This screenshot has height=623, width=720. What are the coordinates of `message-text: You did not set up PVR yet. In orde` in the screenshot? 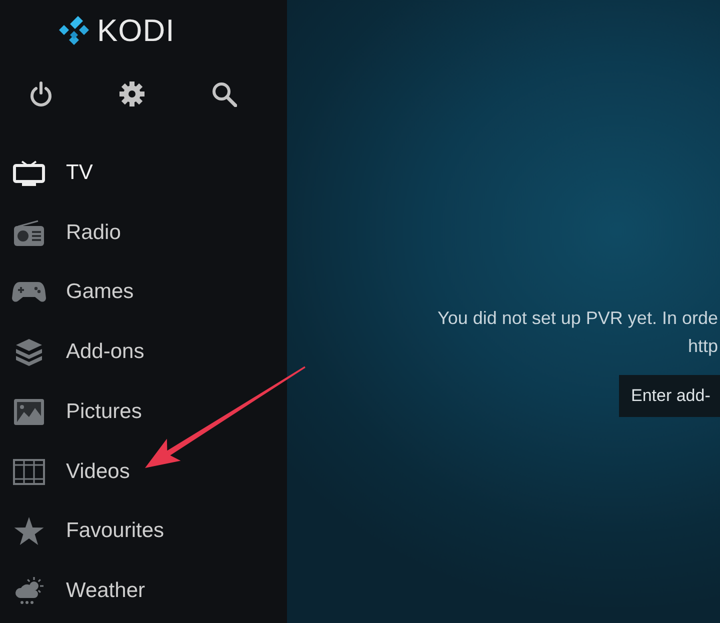 It's located at (578, 318).